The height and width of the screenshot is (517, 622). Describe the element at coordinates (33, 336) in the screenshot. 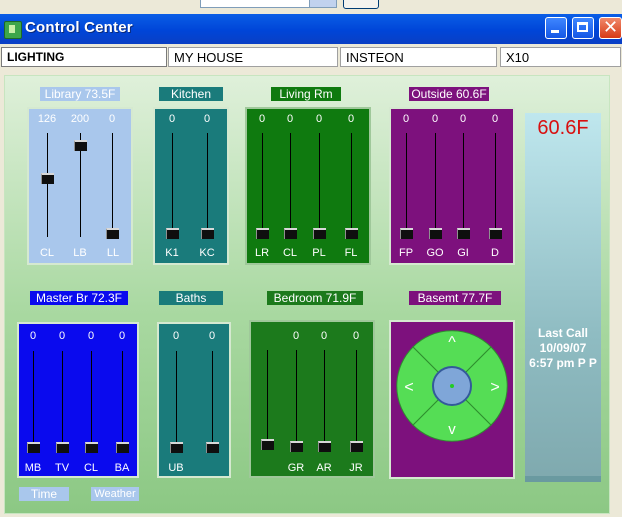

I see `value-mb: 0` at that location.